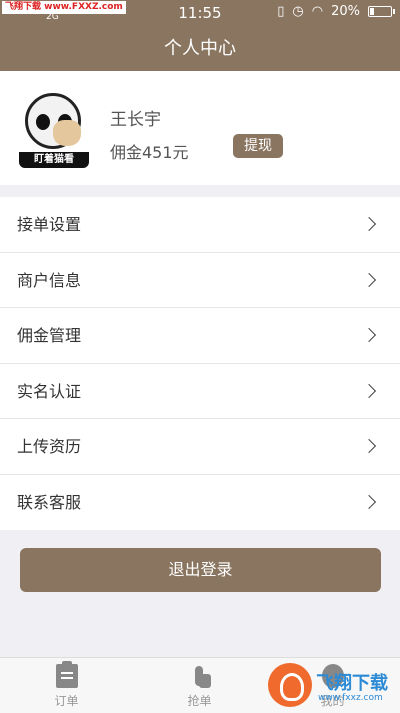 The image size is (400, 713). What do you see at coordinates (200, 280) in the screenshot?
I see `menu-item-merchant-info: 商户信息` at bounding box center [200, 280].